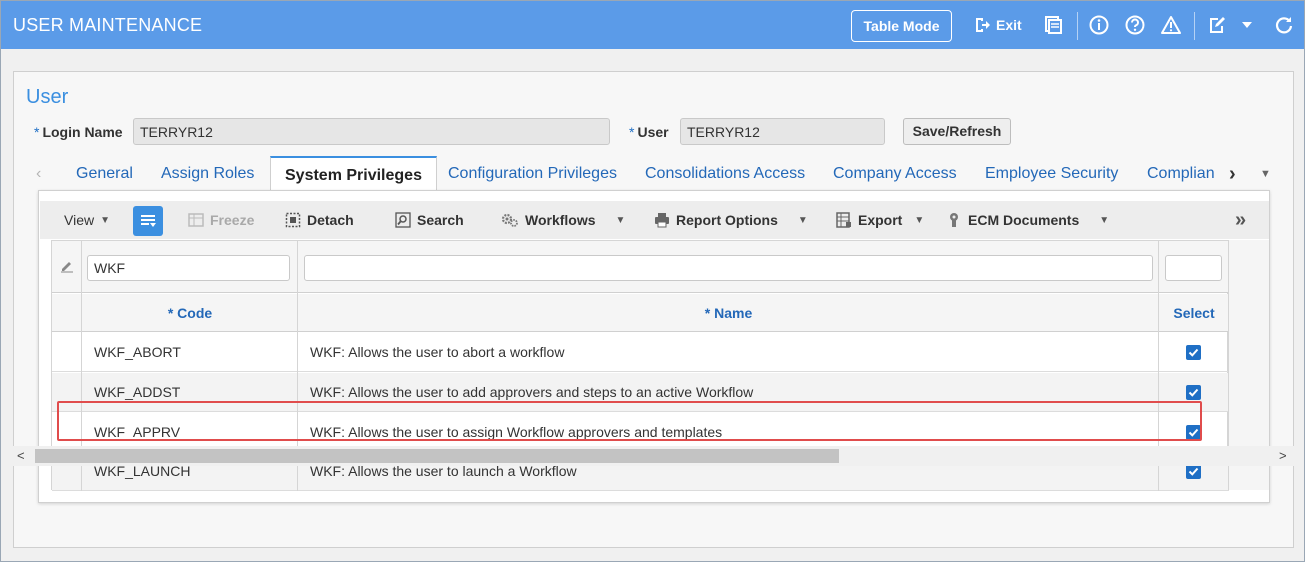  I want to click on user-label: * User, so click(649, 132).